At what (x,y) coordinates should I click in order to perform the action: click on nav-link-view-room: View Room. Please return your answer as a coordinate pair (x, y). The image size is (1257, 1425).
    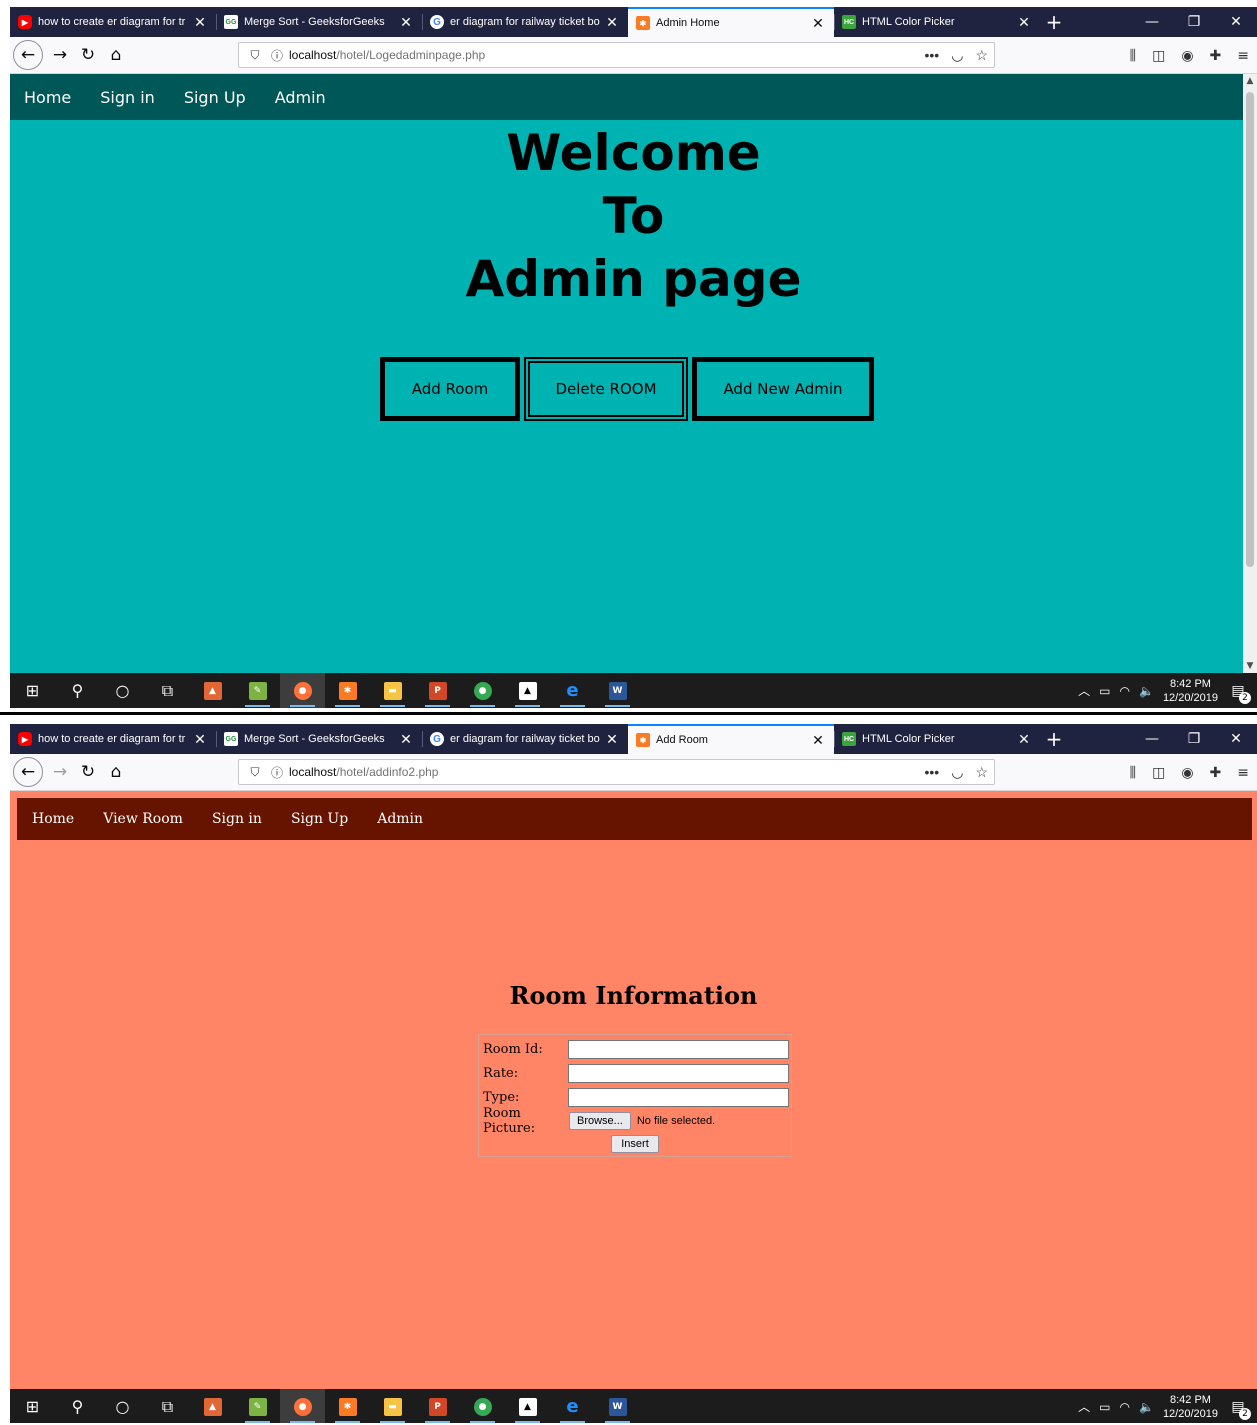
    Looking at the image, I should click on (143, 819).